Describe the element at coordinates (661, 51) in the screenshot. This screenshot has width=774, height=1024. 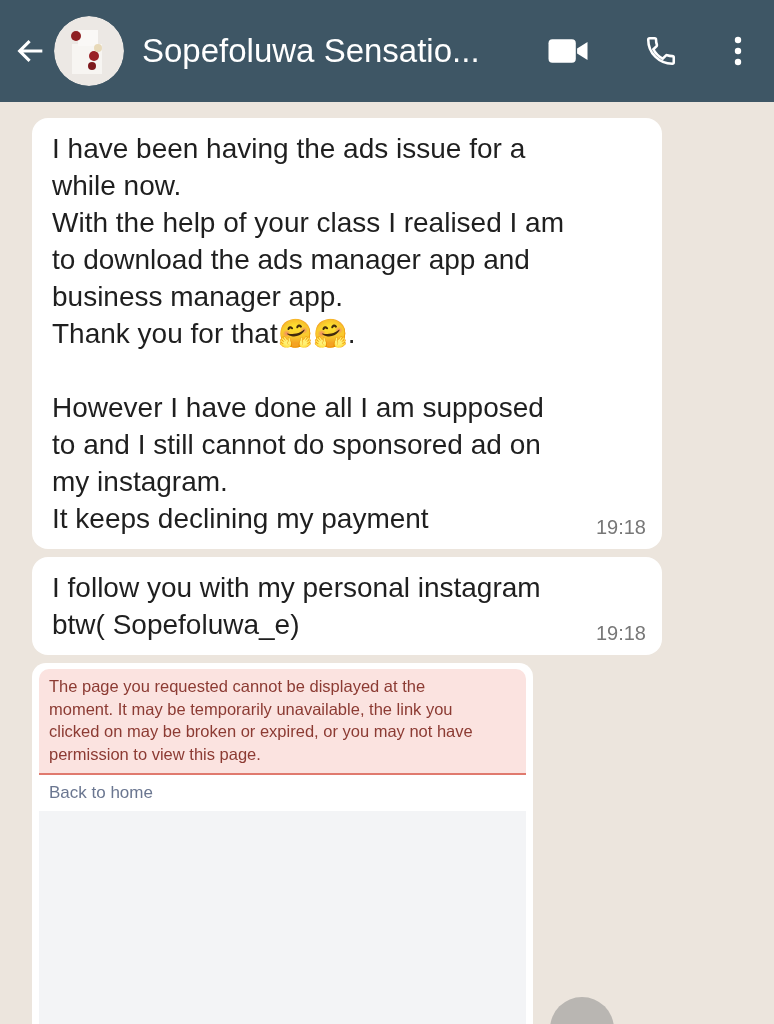
I see `phone-icon` at that location.